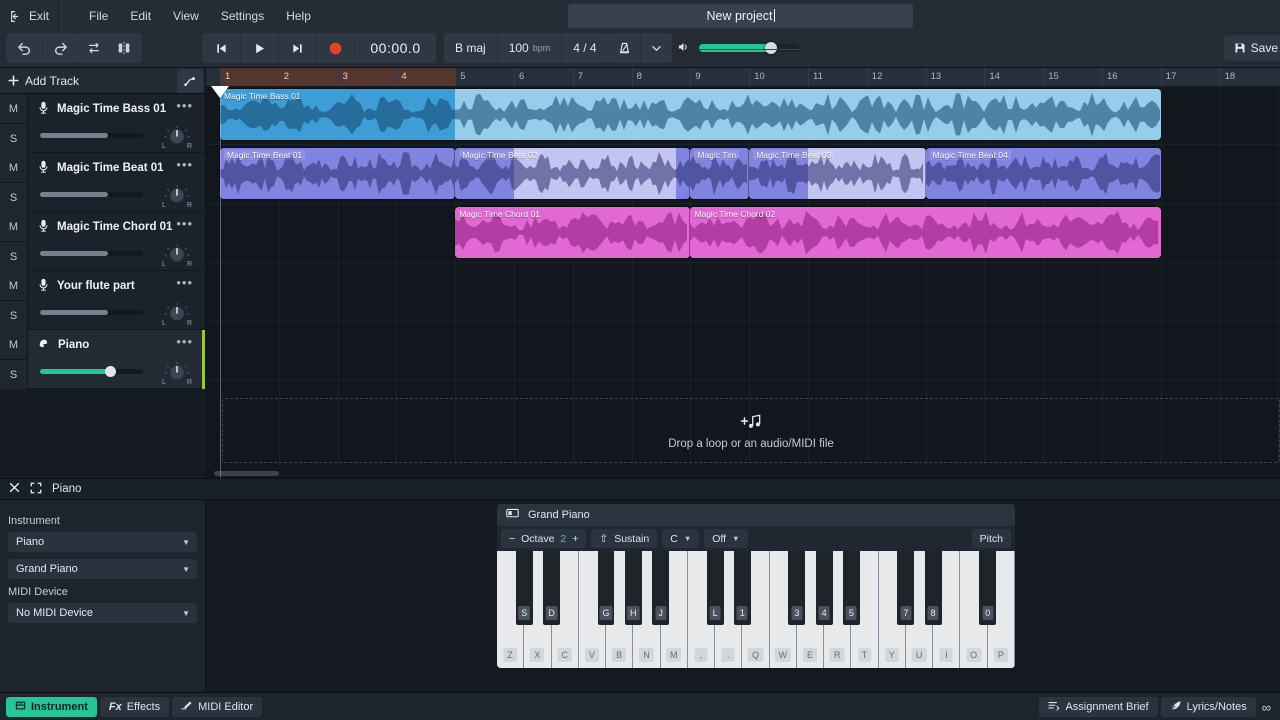 The image size is (1280, 720). Describe the element at coordinates (177, 137) in the screenshot. I see `pan-knob-0: LR` at that location.